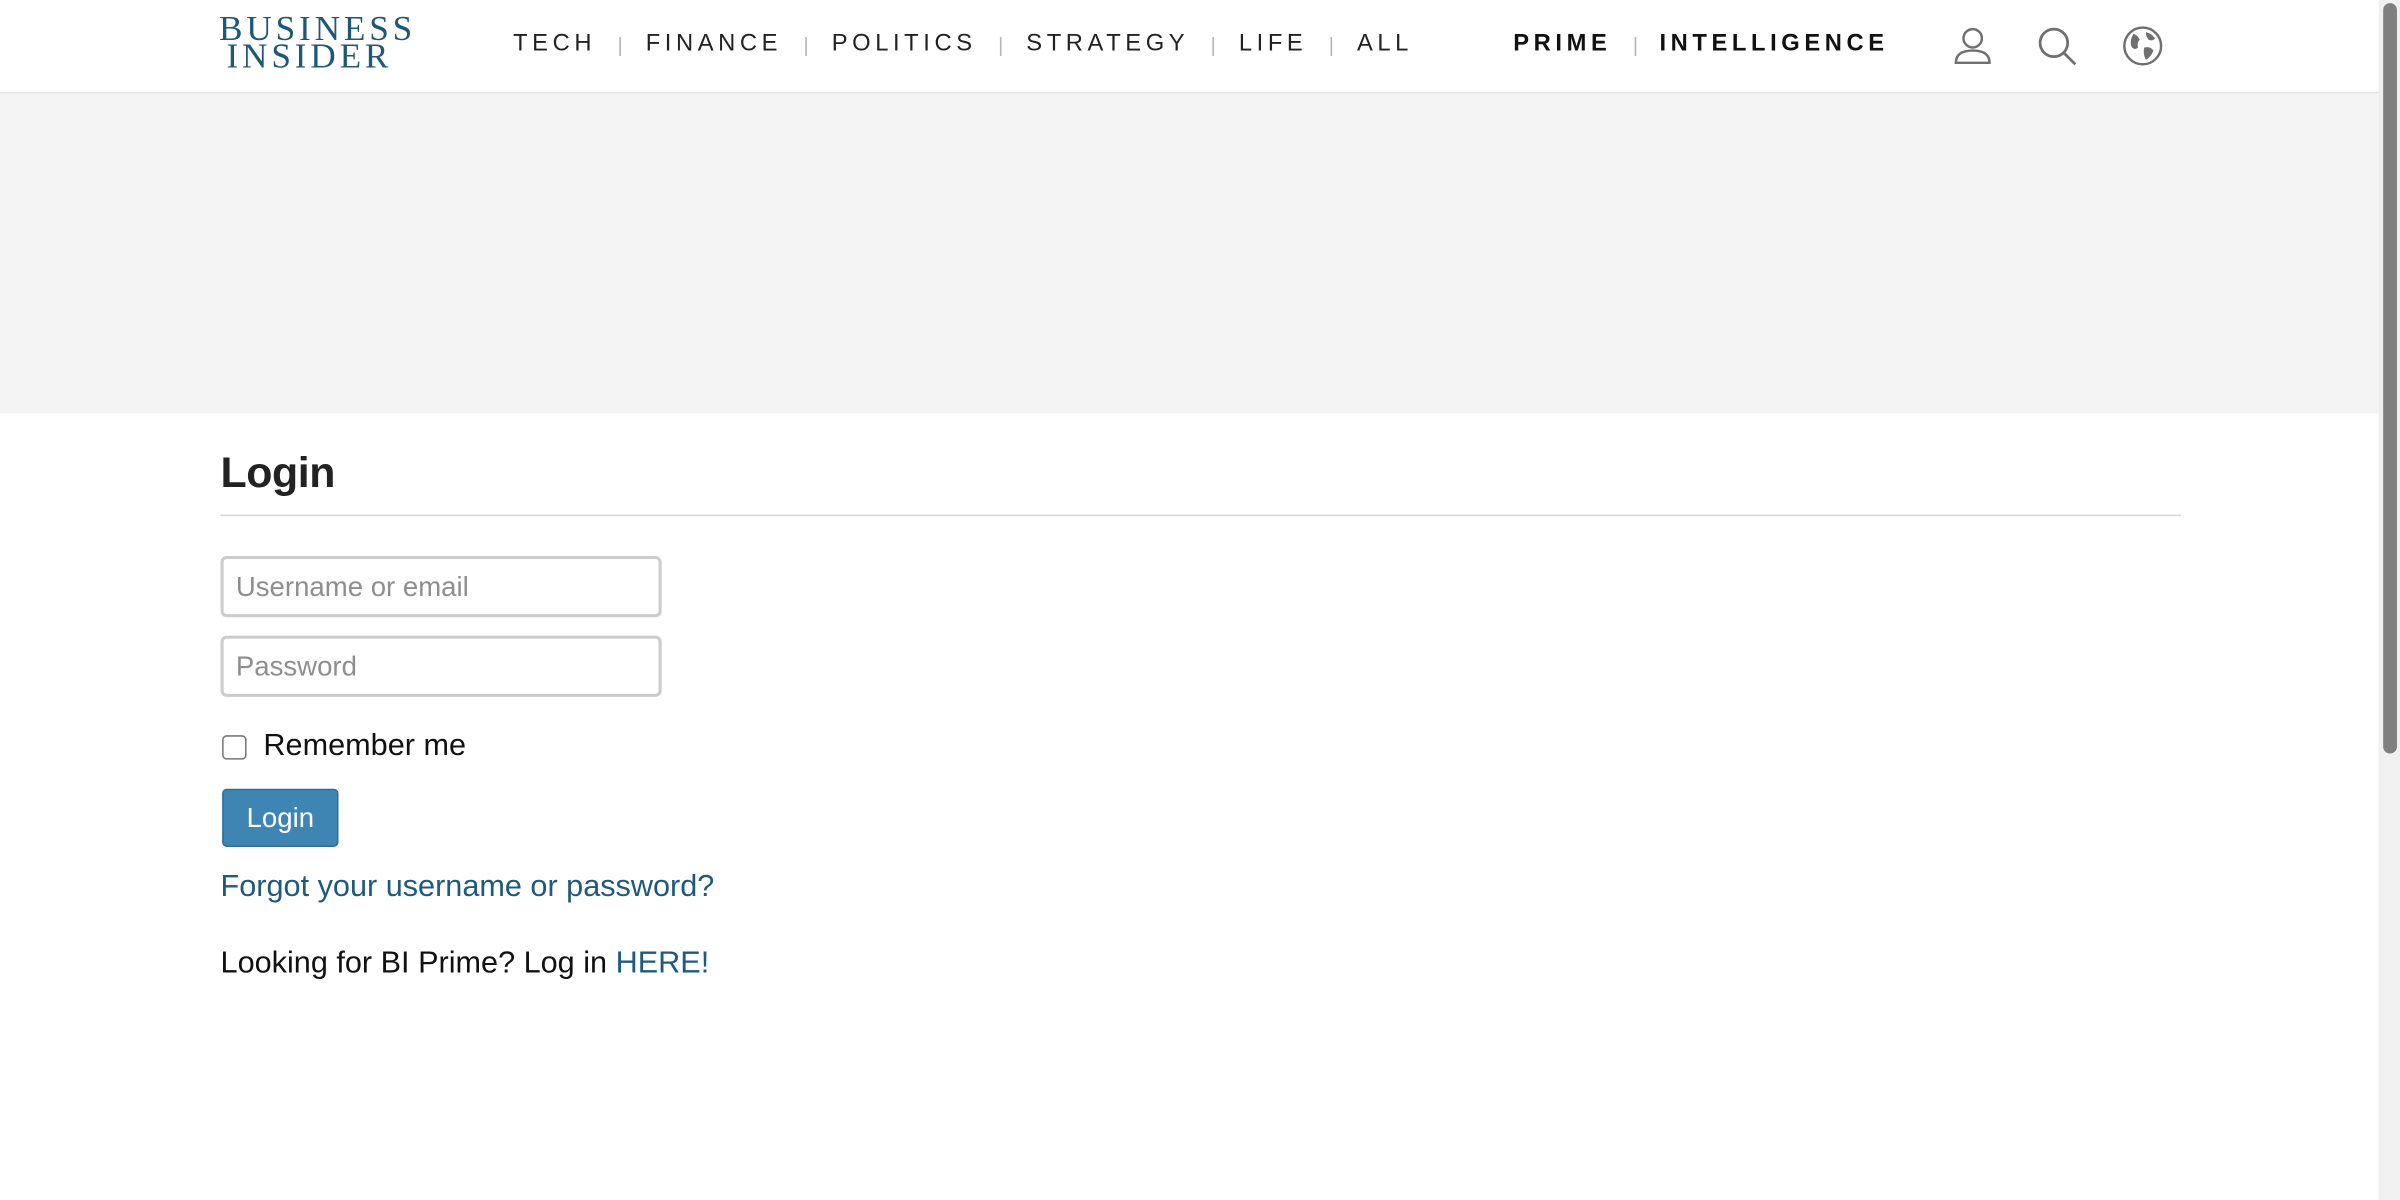 The image size is (2400, 1200). What do you see at coordinates (1201, 746) in the screenshot?
I see `remember-me-row: Remember me` at bounding box center [1201, 746].